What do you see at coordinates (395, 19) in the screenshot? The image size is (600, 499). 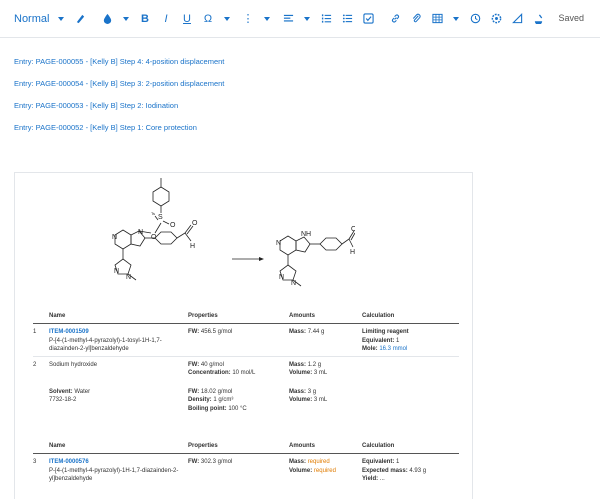 I see `link-icon` at bounding box center [395, 19].